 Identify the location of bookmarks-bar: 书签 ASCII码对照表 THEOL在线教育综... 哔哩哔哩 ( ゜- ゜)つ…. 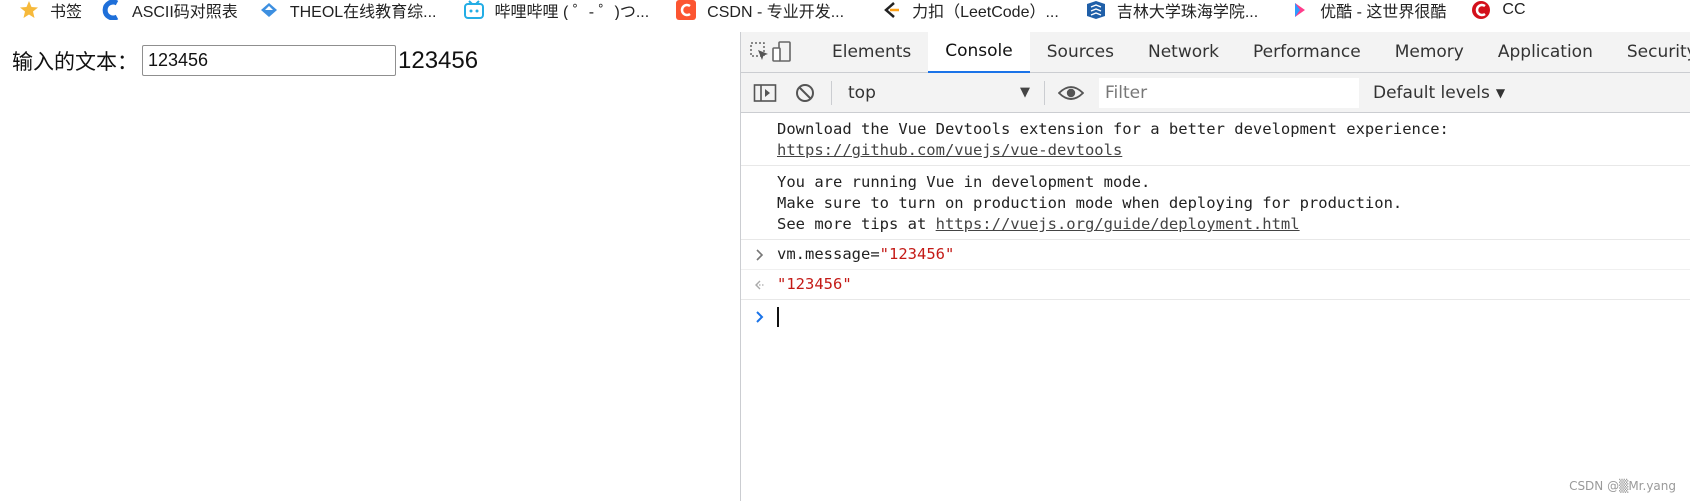
(845, 10).